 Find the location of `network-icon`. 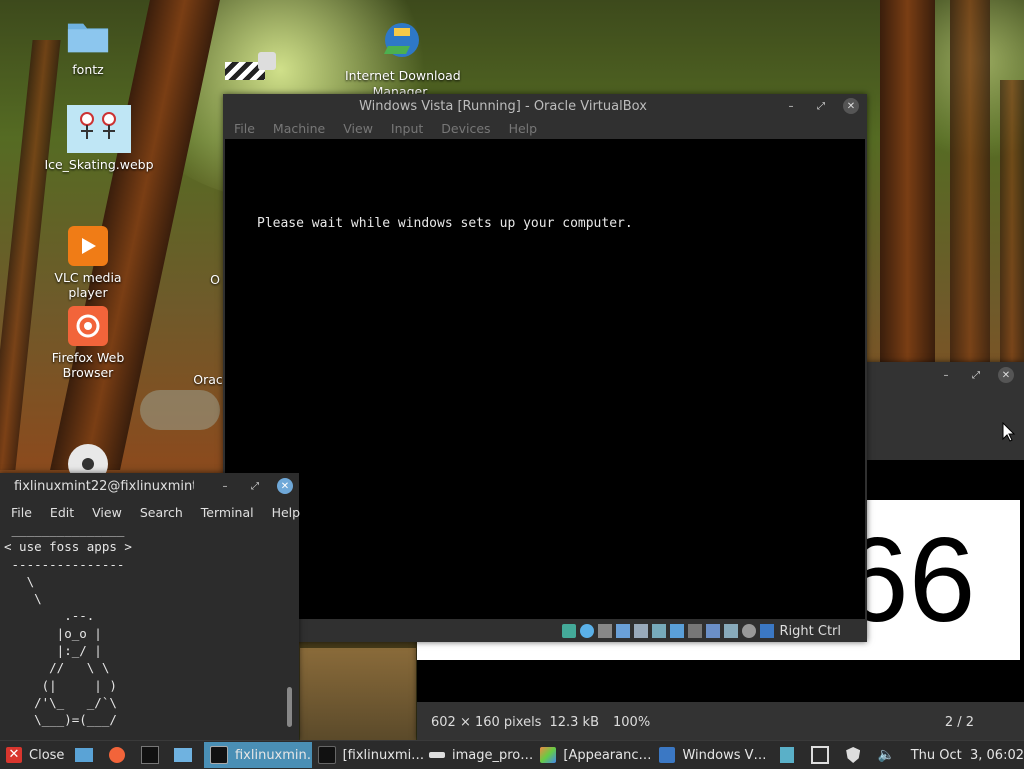

network-icon is located at coordinates (568, 631).